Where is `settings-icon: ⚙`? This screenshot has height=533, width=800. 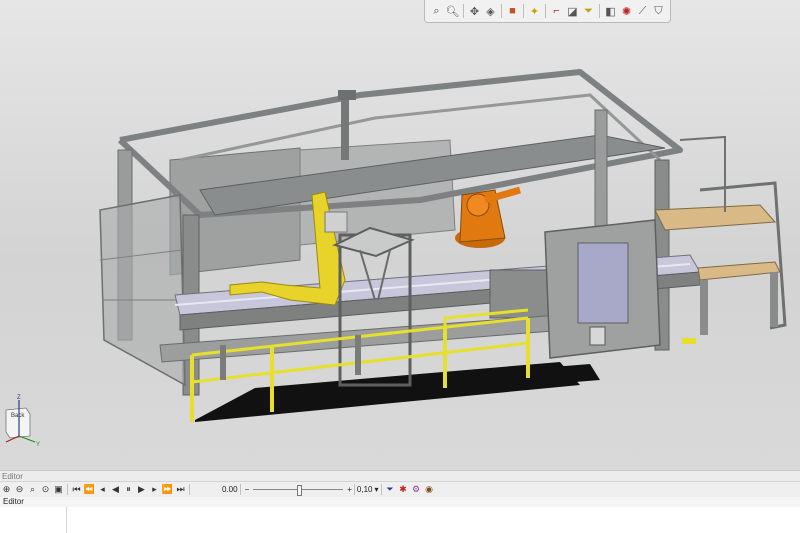
settings-icon: ⚙ is located at coordinates (416, 489).